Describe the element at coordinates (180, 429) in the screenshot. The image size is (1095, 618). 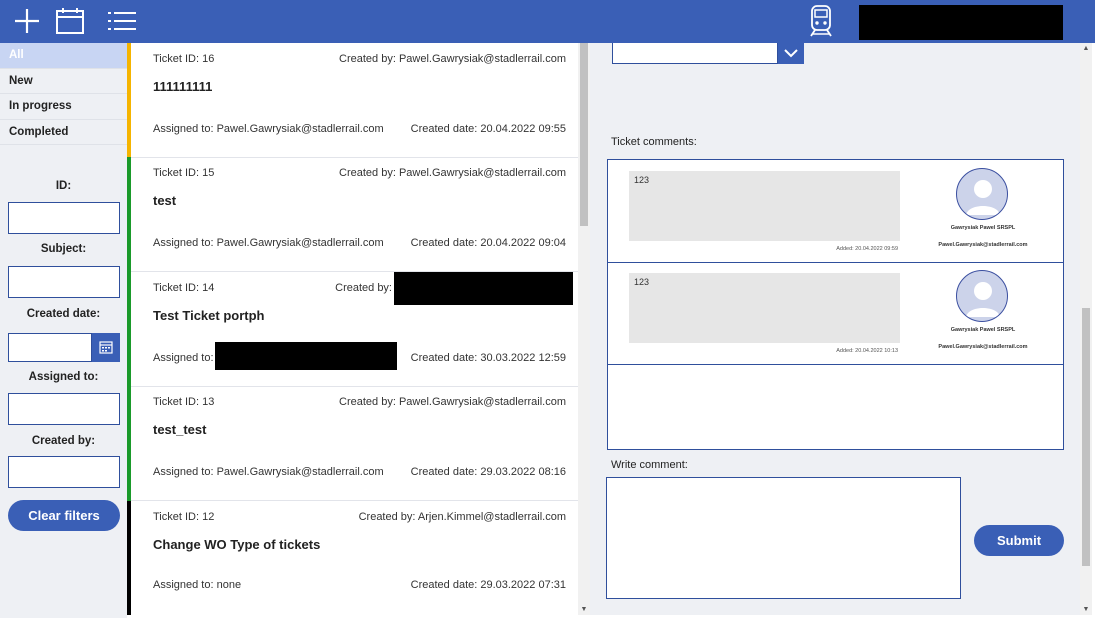
I see `ticket-subject: test_test` at that location.